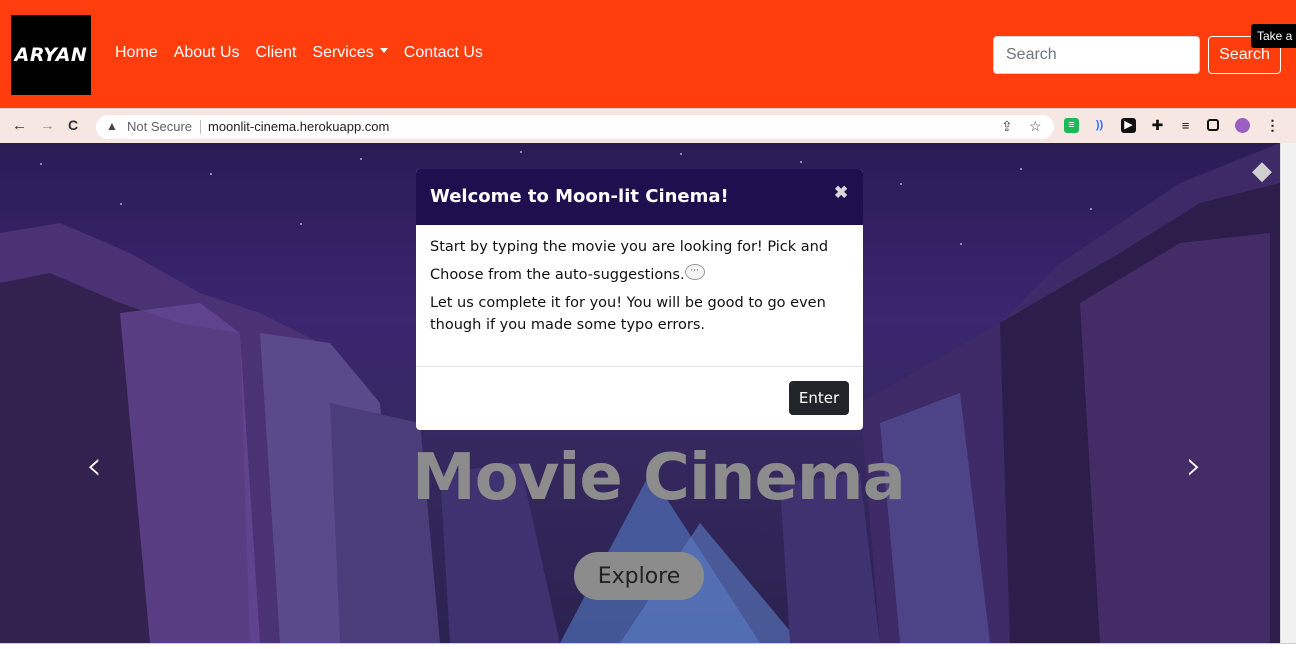  I want to click on nav-about-link: About Us, so click(207, 53).